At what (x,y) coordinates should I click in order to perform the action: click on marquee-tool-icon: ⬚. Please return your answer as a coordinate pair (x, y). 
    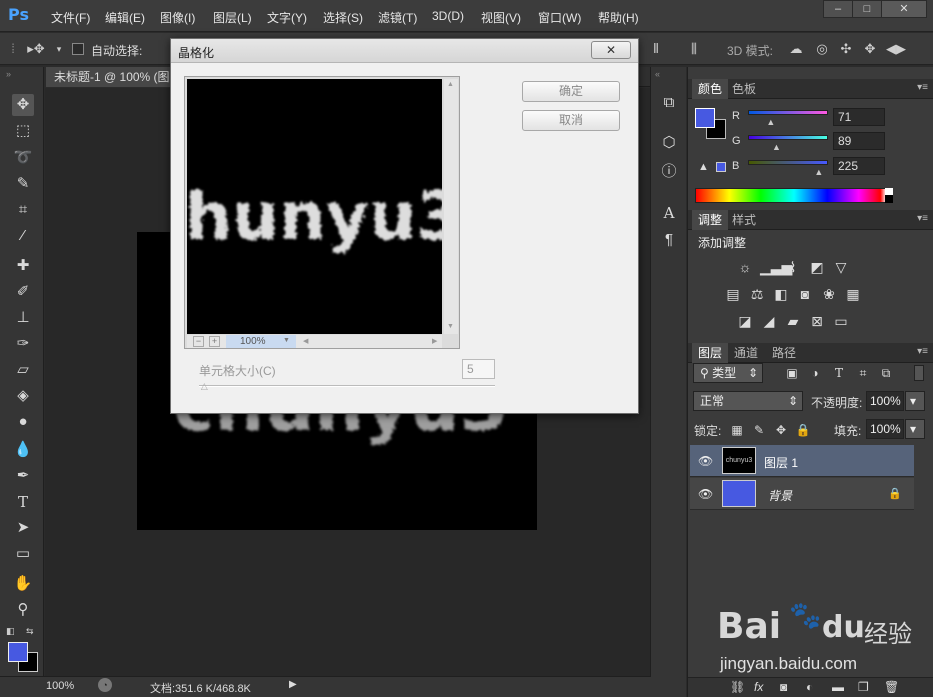
    Looking at the image, I should click on (23, 131).